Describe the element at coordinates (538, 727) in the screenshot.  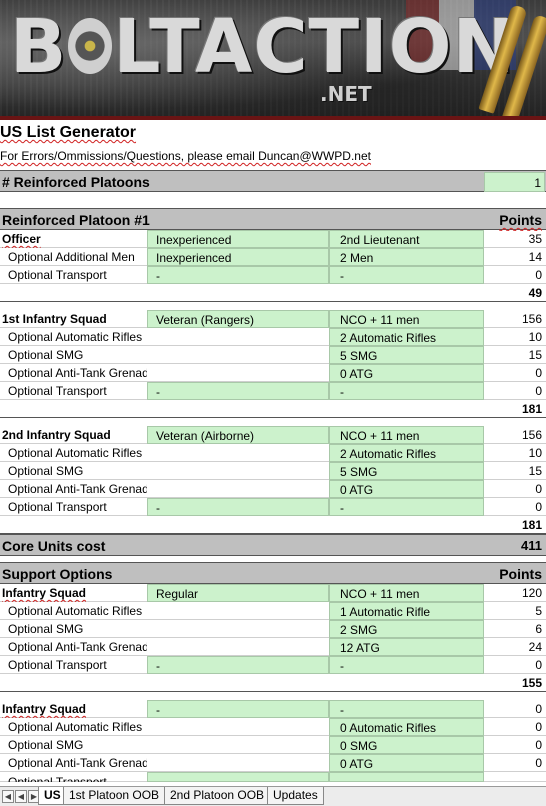
I see `support-squadB-rifles-points: 0` at that location.